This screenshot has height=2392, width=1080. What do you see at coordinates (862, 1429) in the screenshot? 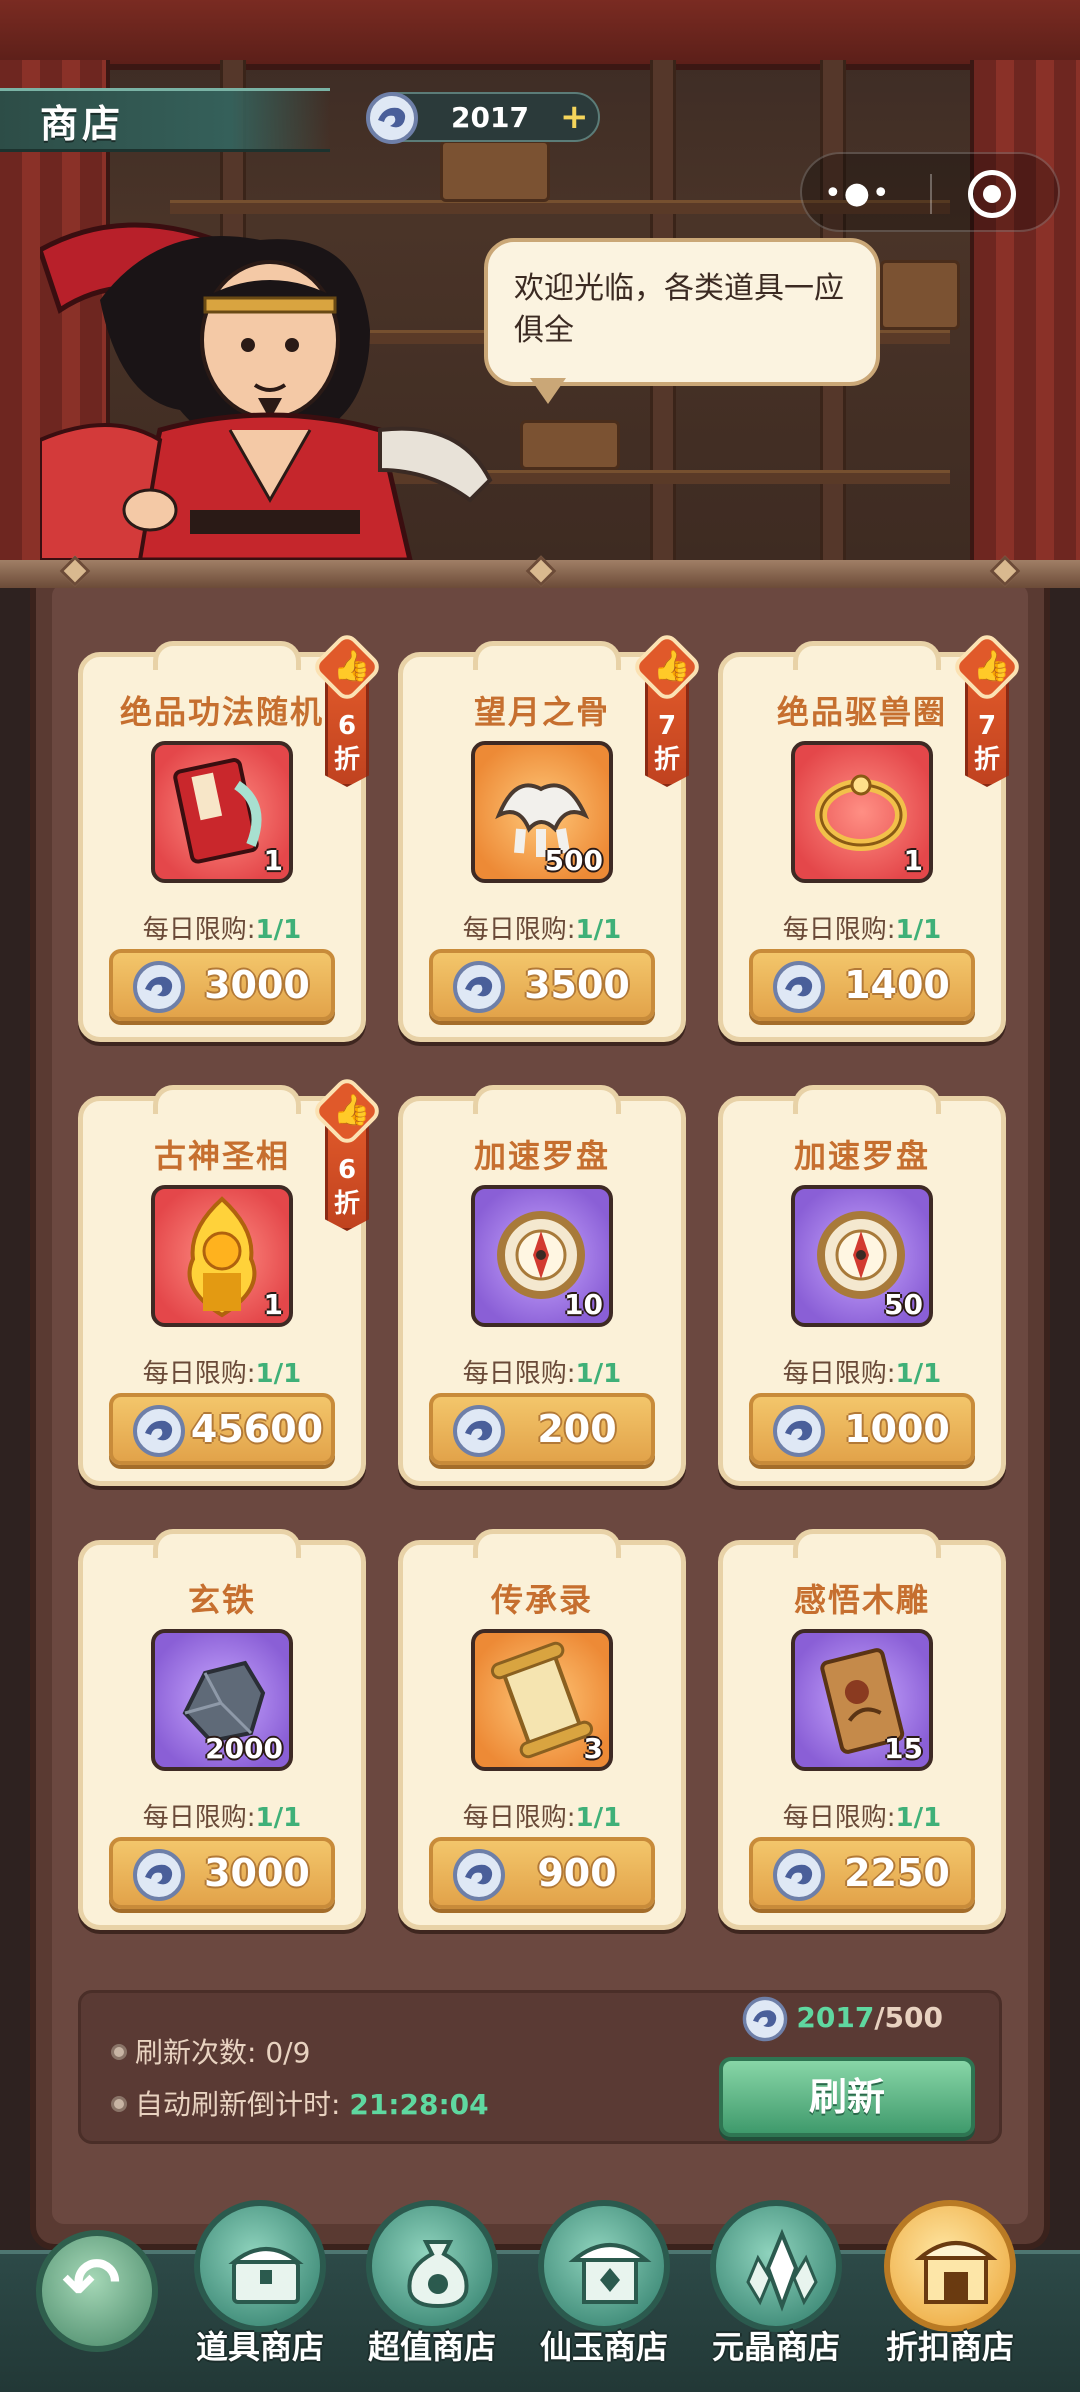
I see `buy-button: 1000` at bounding box center [862, 1429].